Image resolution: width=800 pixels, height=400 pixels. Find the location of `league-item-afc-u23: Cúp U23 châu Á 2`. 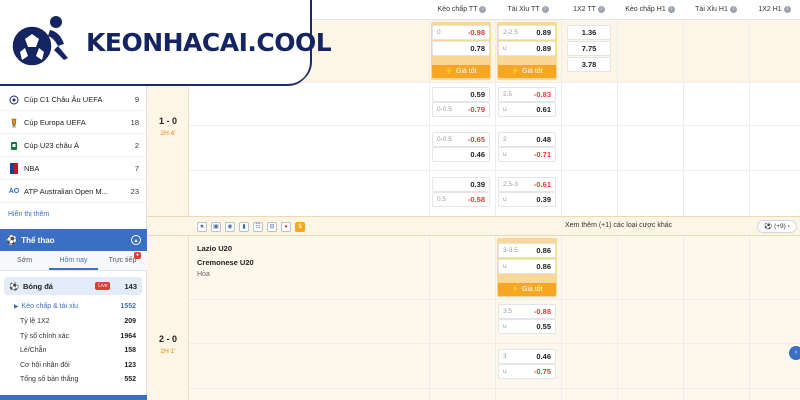

league-item-afc-u23: Cúp U23 châu Á 2 is located at coordinates (73, 146).